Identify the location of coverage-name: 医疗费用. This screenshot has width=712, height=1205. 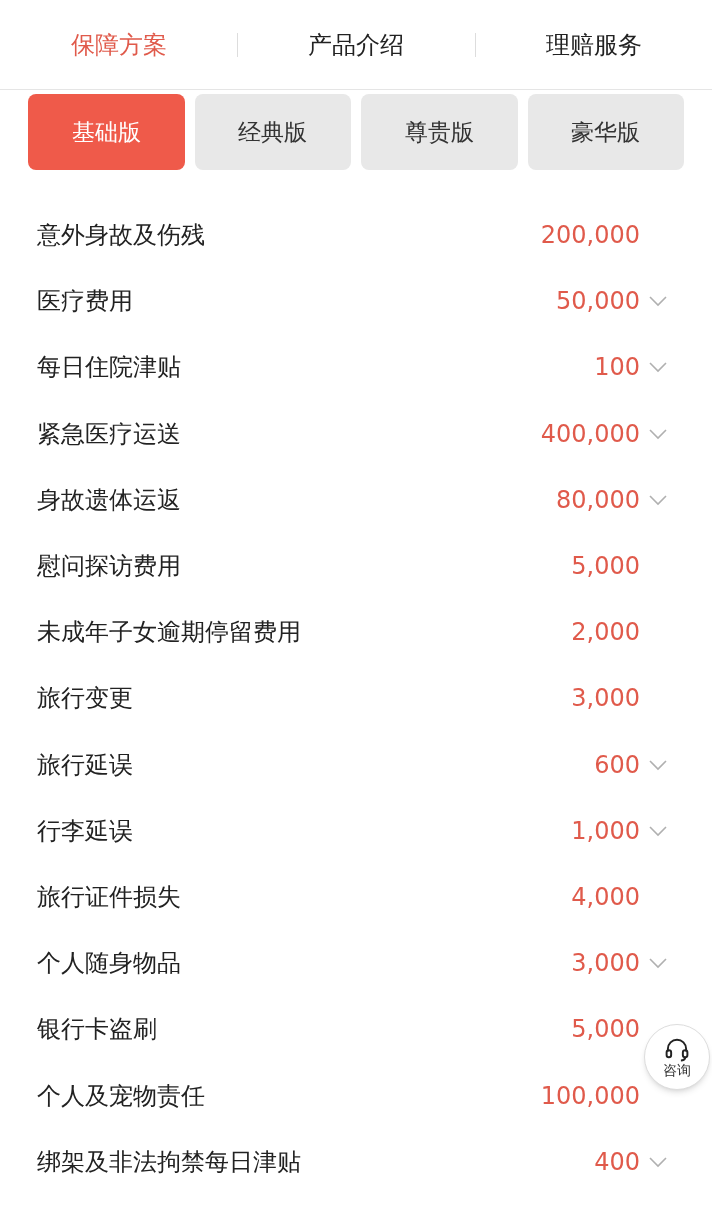
(85, 302).